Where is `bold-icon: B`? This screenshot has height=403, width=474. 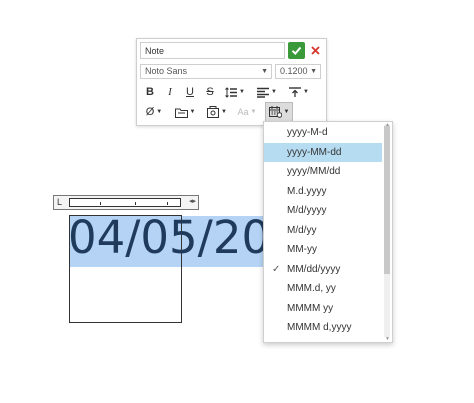 bold-icon: B is located at coordinates (150, 92).